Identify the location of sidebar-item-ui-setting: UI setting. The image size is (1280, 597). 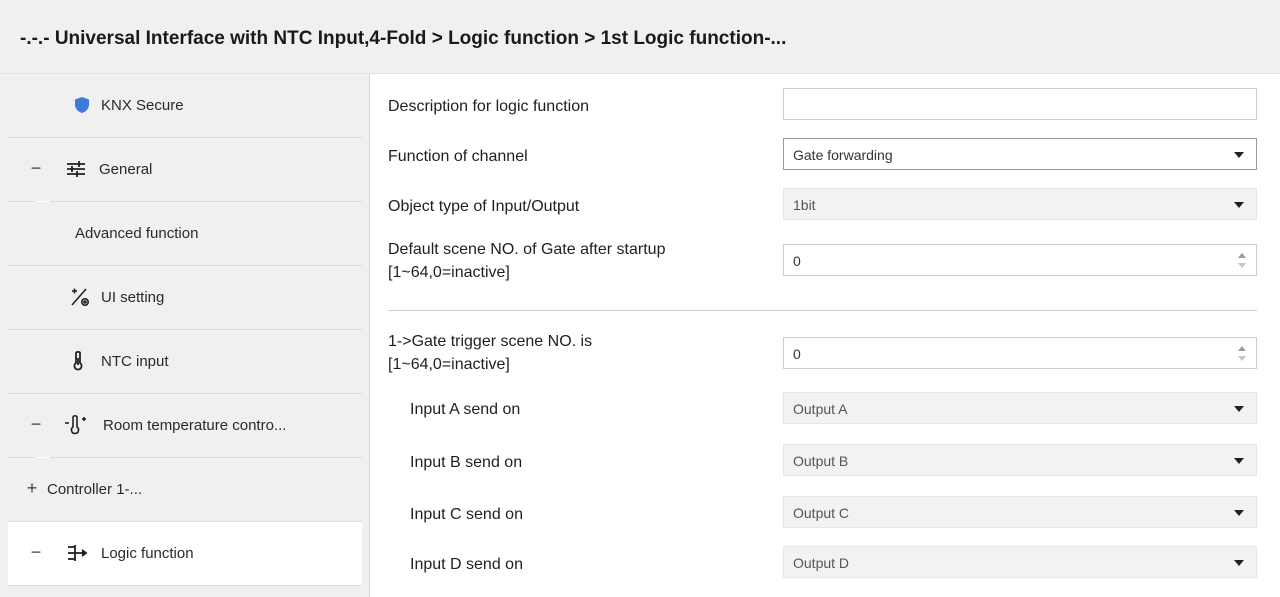
(185, 298).